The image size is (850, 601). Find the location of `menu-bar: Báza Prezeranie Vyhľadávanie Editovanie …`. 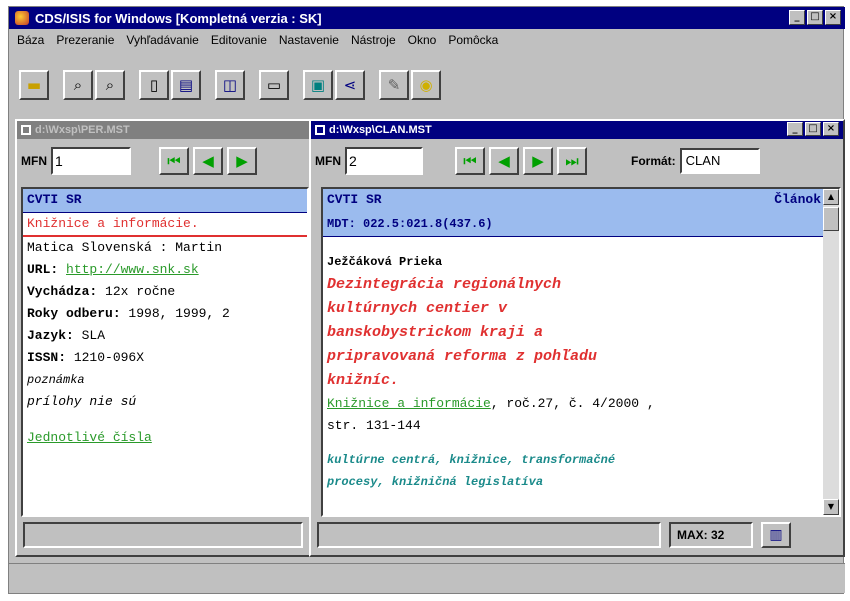

menu-bar: Báza Prezeranie Vyhľadávanie Editovanie … is located at coordinates (427, 40).